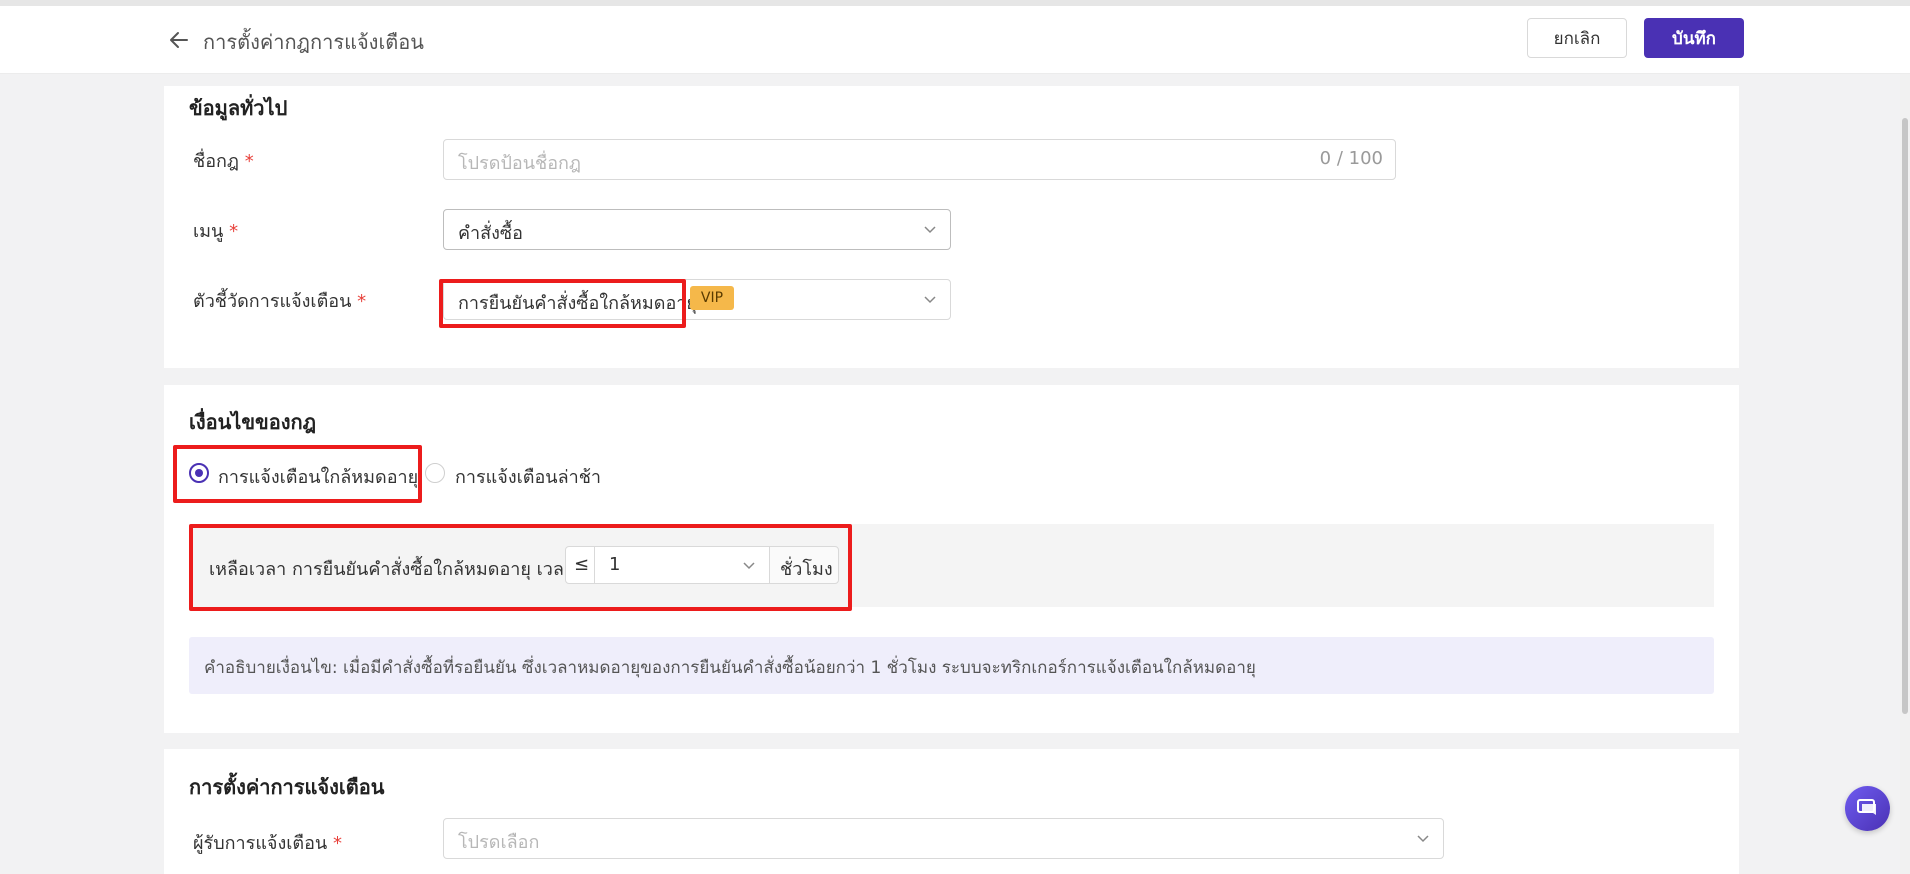  What do you see at coordinates (435, 473) in the screenshot?
I see `radio-delayed-alert` at bounding box center [435, 473].